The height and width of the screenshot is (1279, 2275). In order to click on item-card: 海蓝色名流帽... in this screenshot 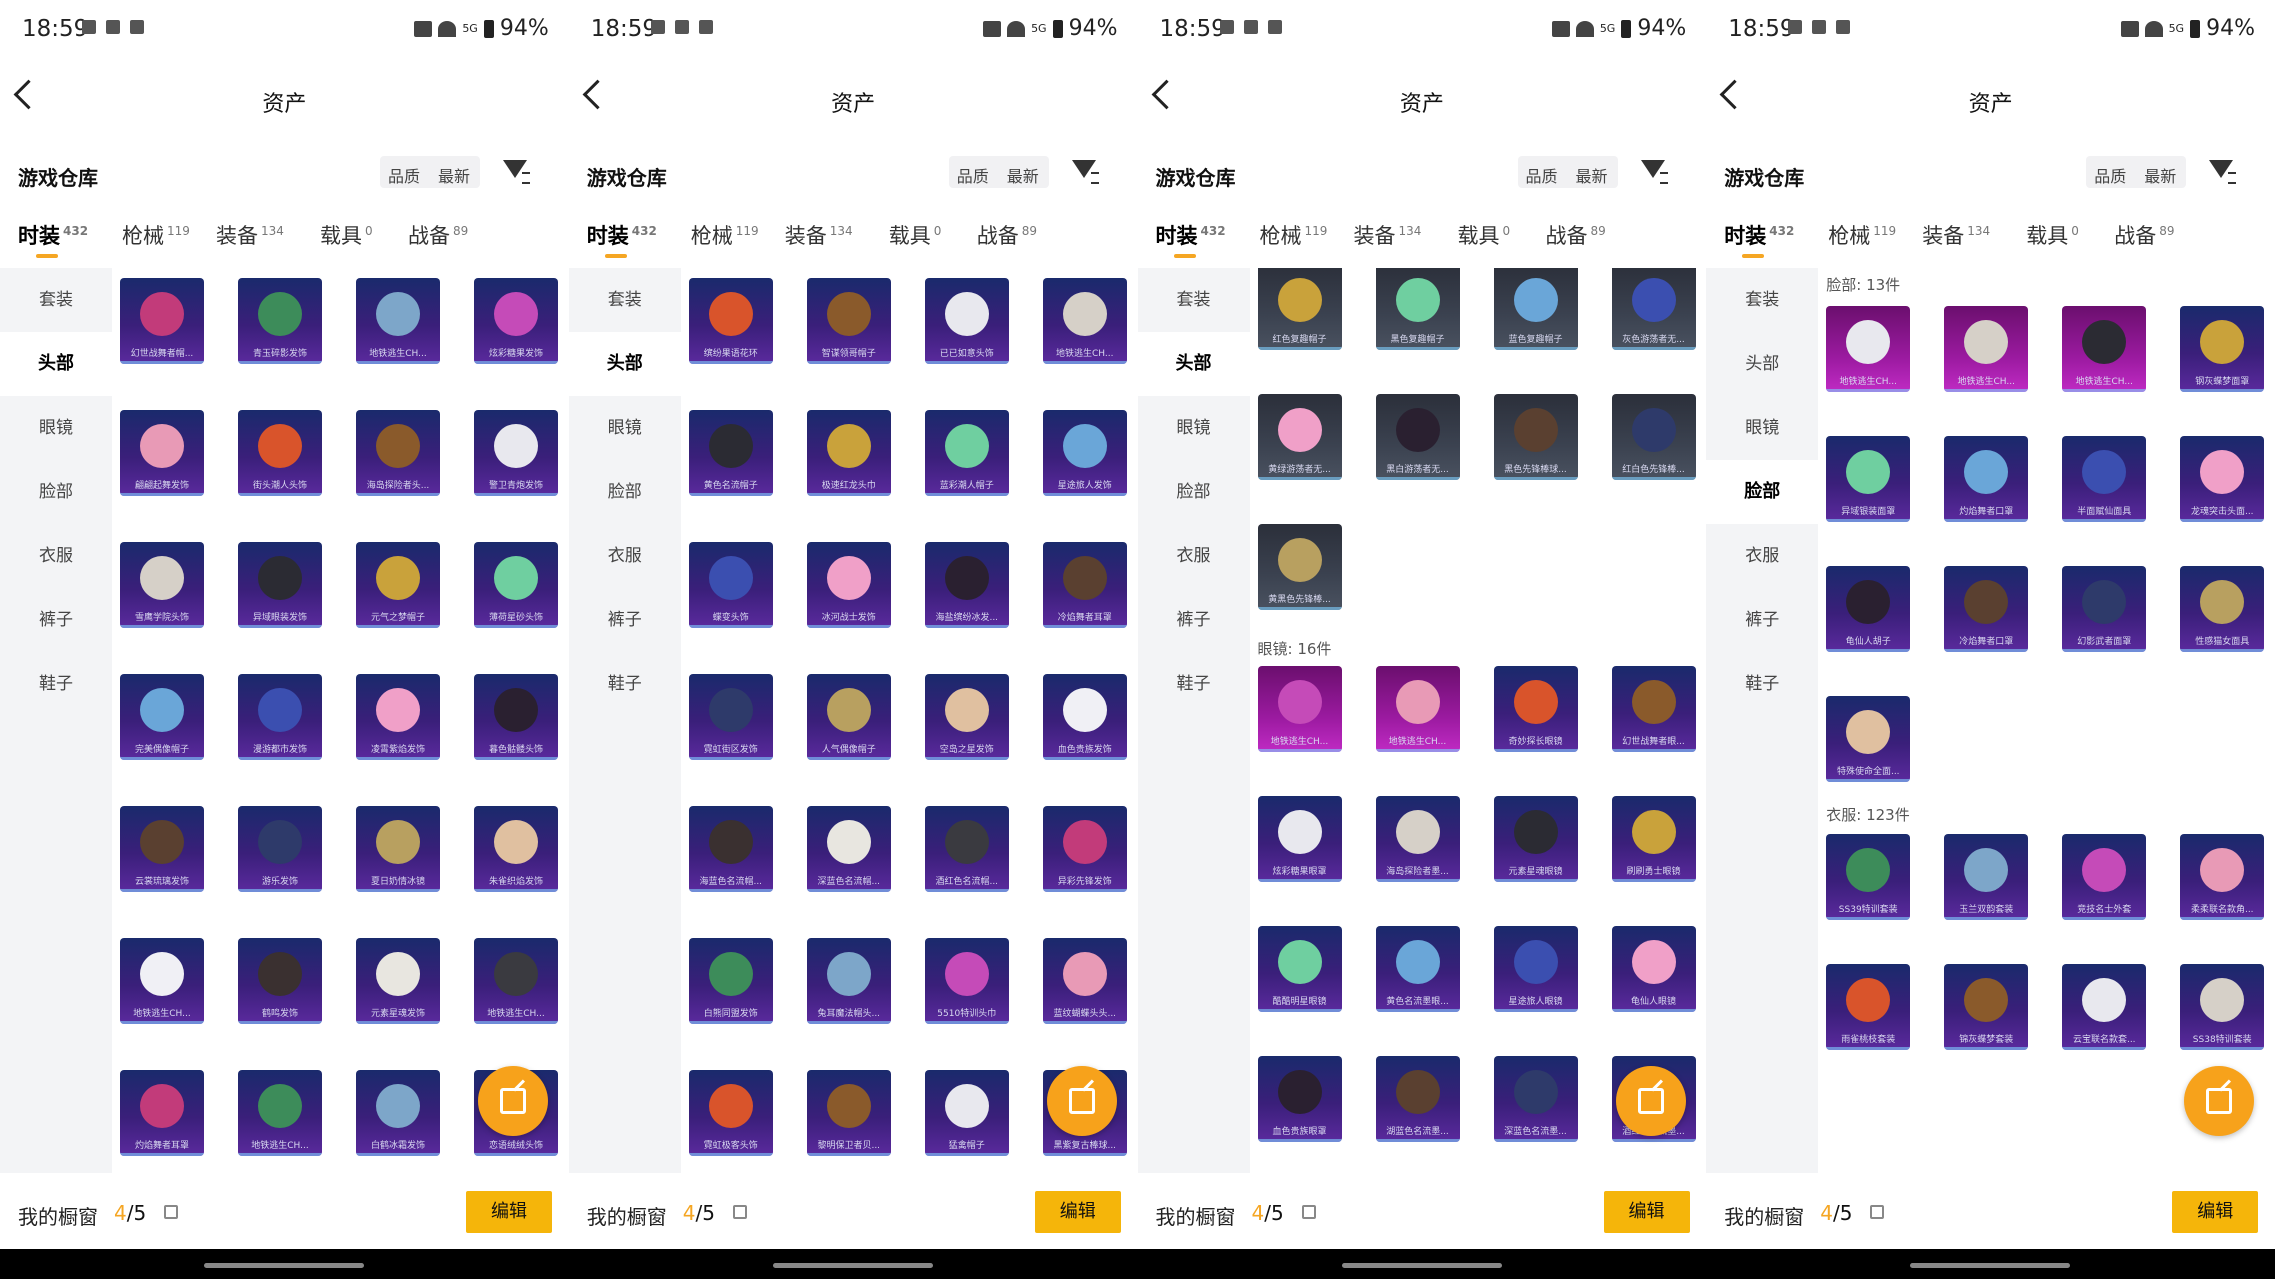, I will do `click(730, 849)`.